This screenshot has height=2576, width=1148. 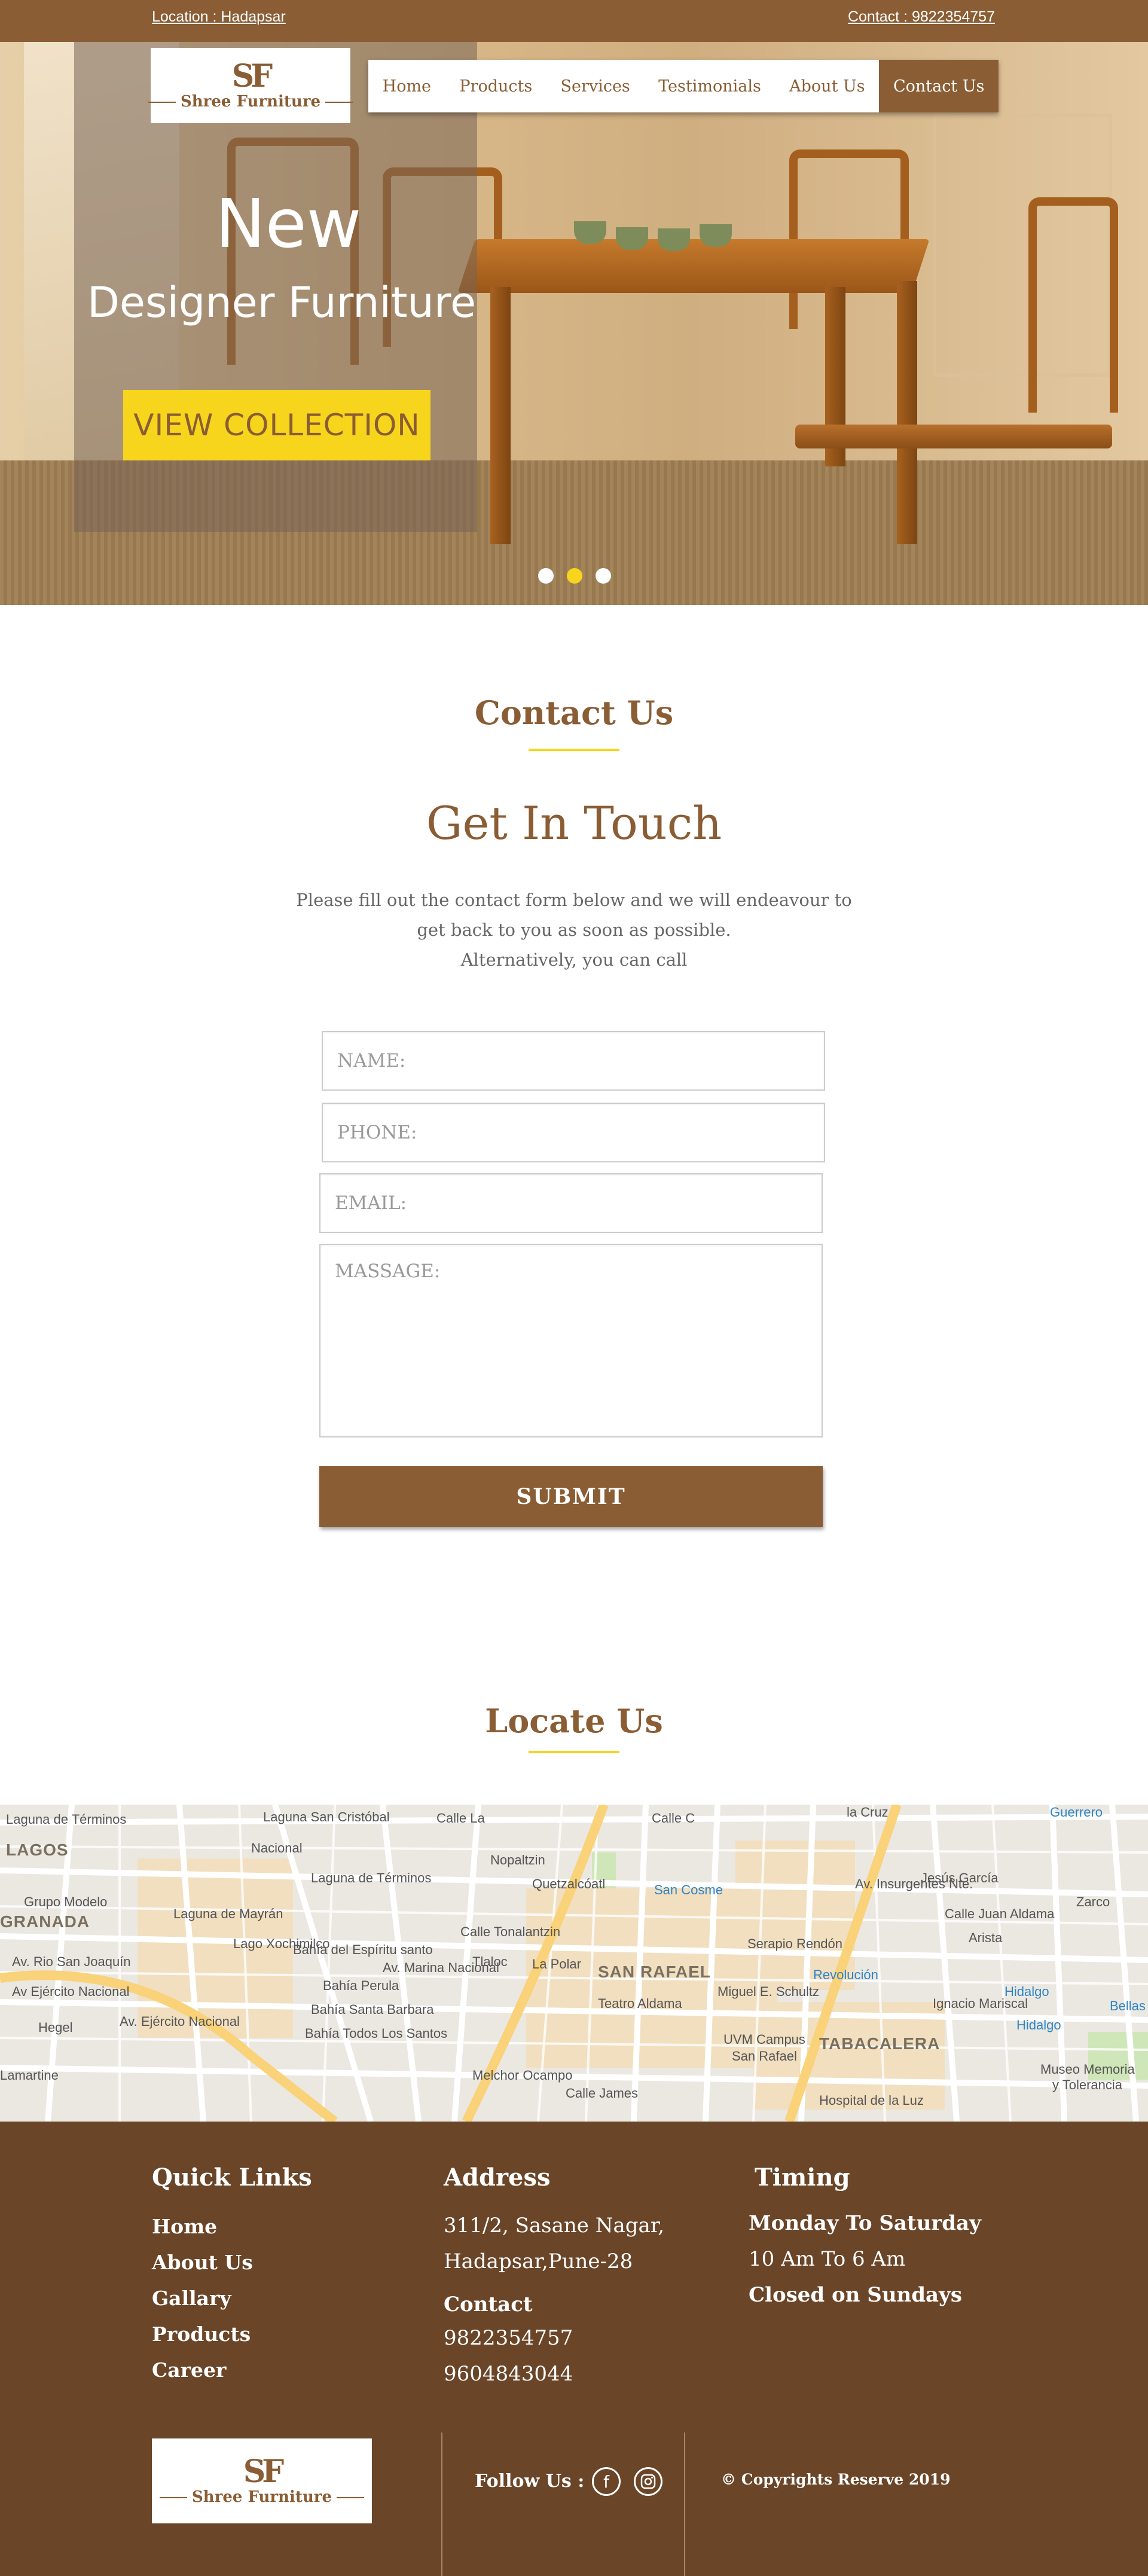 I want to click on footer-link-career: Career, so click(x=189, y=2370).